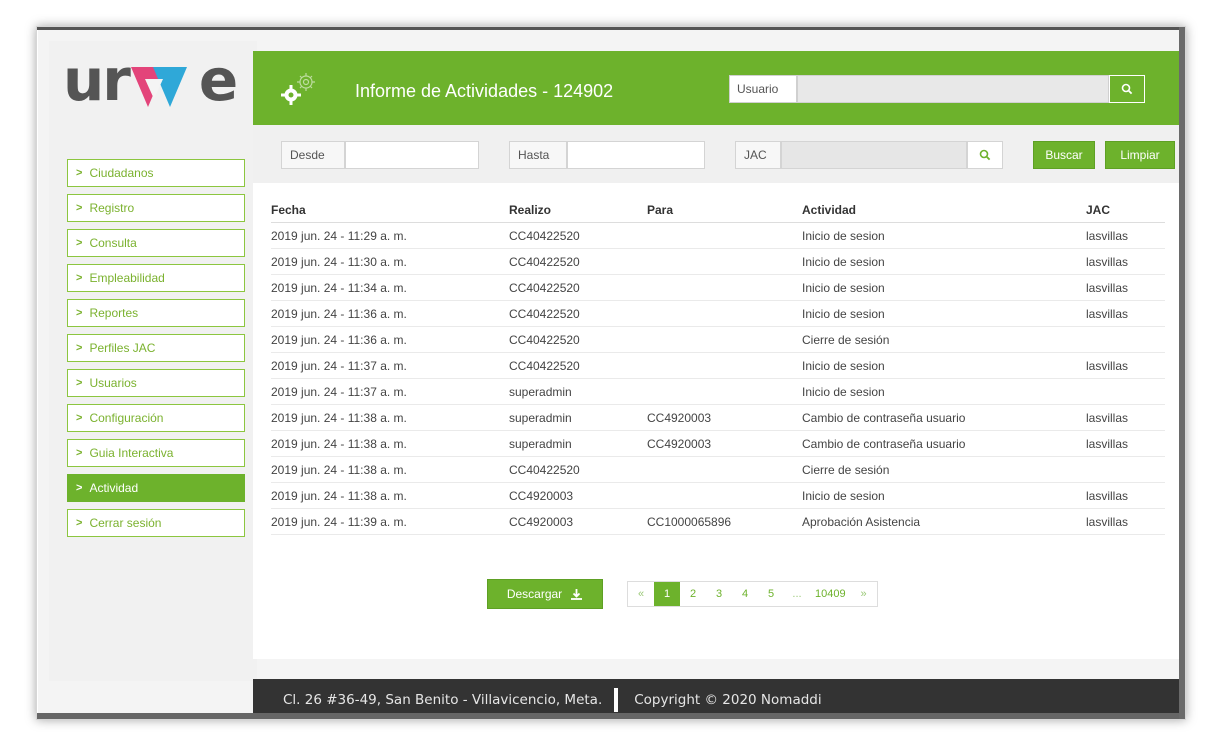 The image size is (1217, 738). I want to click on column-header-para: Para, so click(724, 210).